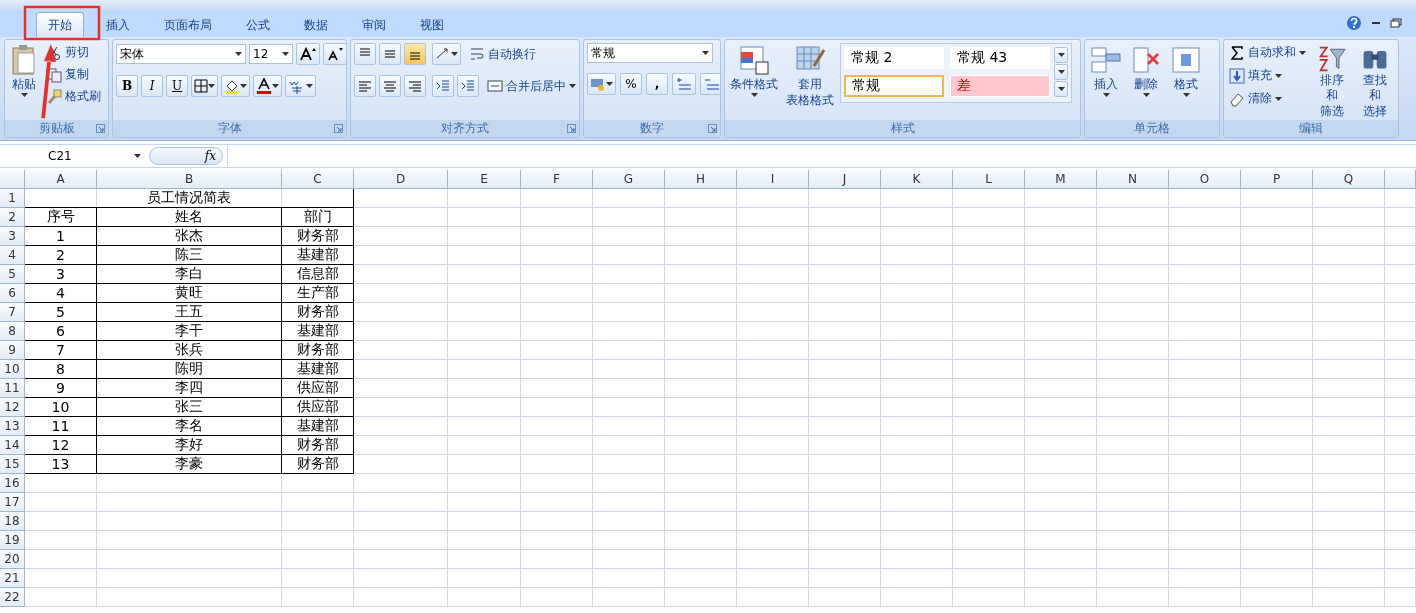  I want to click on italic-button: I, so click(152, 86).